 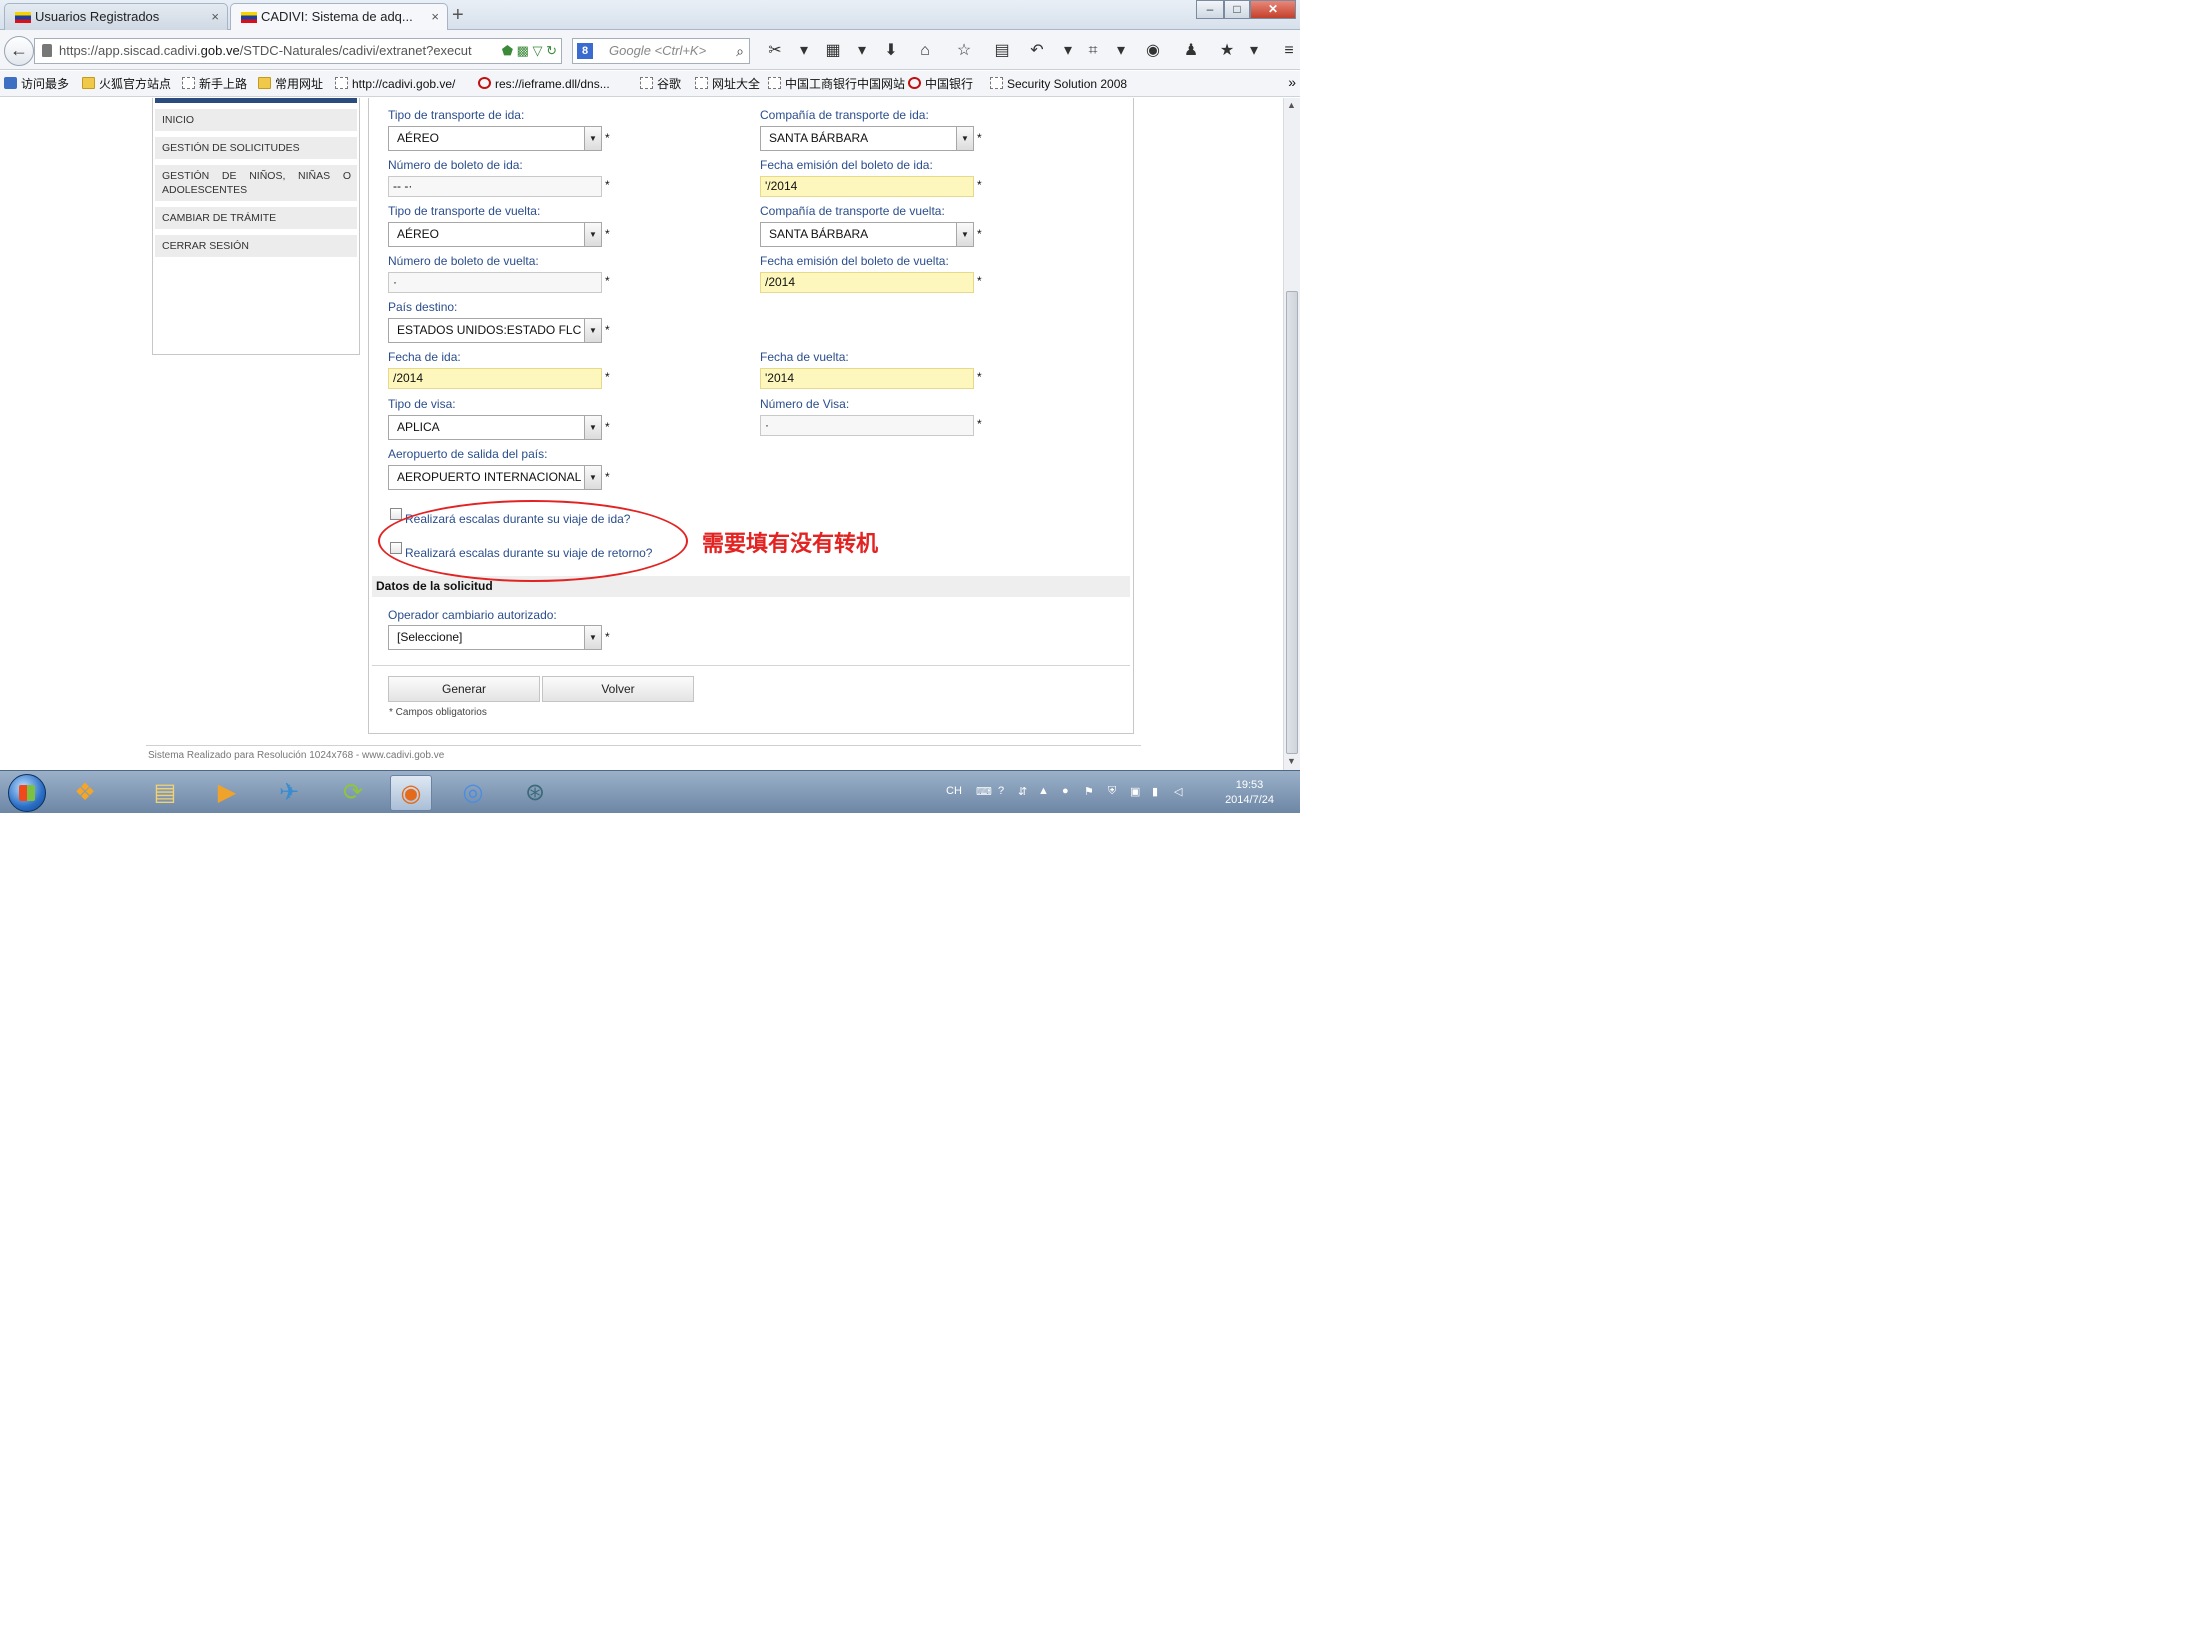 What do you see at coordinates (256, 218) in the screenshot?
I see `sidebar-item-cambiar-tramite: CAMBIAR DE TRÁMITE` at bounding box center [256, 218].